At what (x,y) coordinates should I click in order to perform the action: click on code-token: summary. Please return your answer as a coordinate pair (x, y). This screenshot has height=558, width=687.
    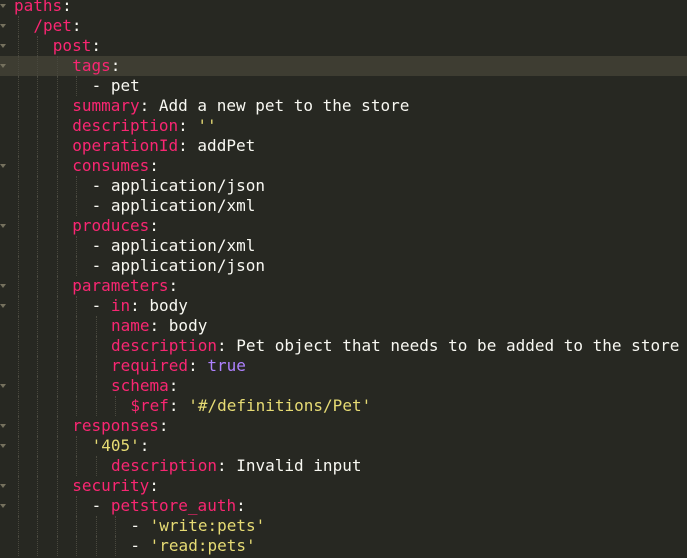
    Looking at the image, I should click on (106, 105).